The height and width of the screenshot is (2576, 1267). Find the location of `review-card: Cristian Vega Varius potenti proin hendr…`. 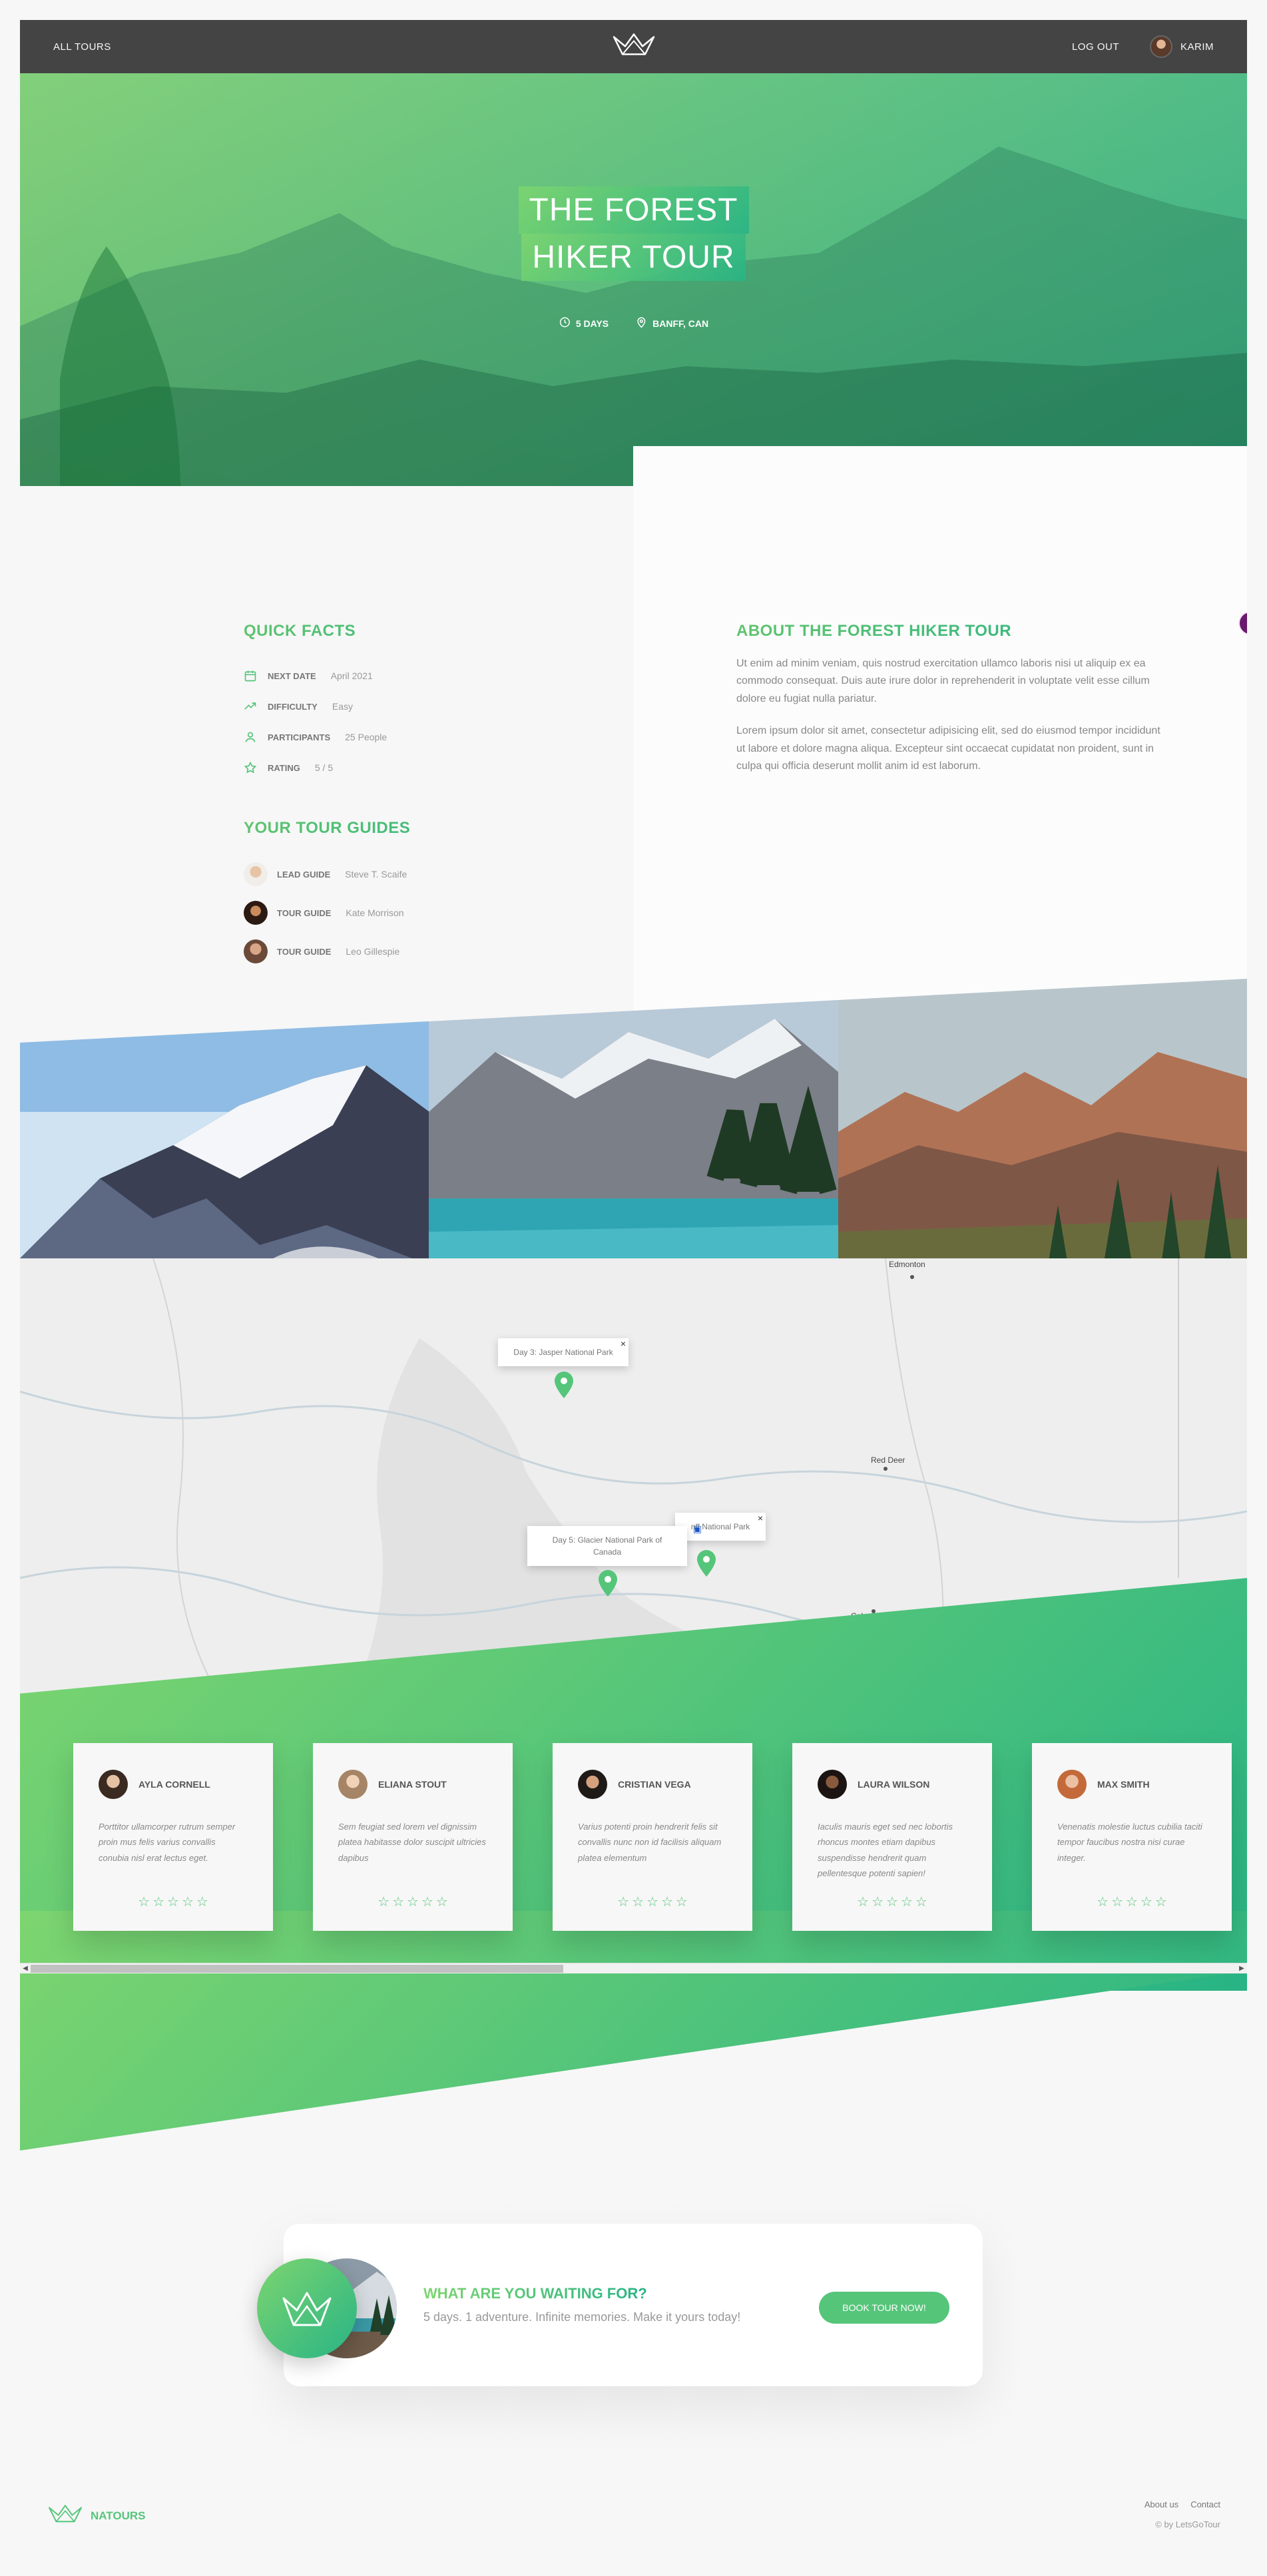

review-card: Cristian Vega Varius potenti proin hendr… is located at coordinates (652, 1837).